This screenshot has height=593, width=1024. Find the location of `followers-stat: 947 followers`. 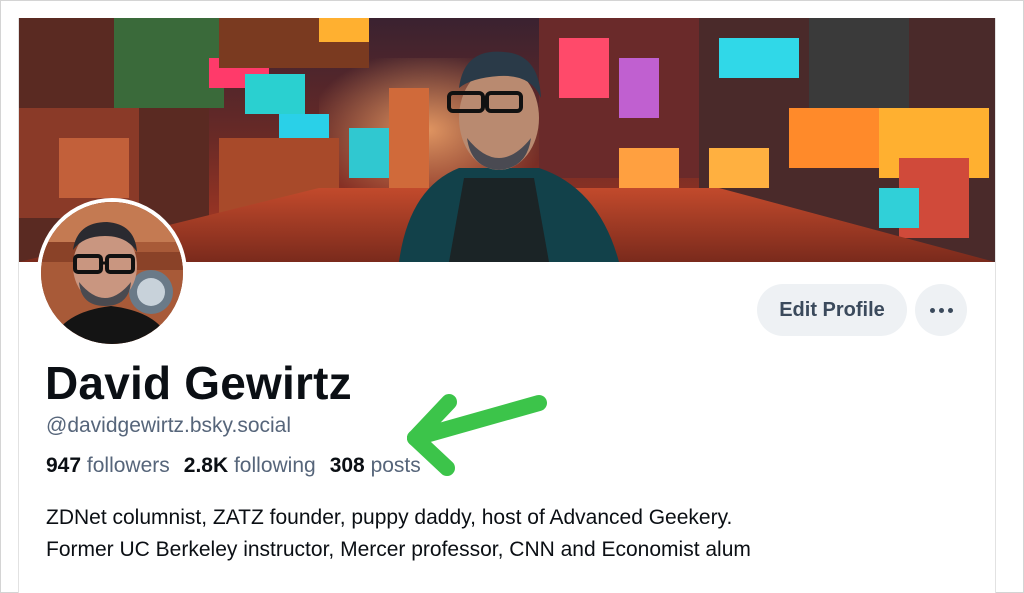

followers-stat: 947 followers is located at coordinates (108, 466).